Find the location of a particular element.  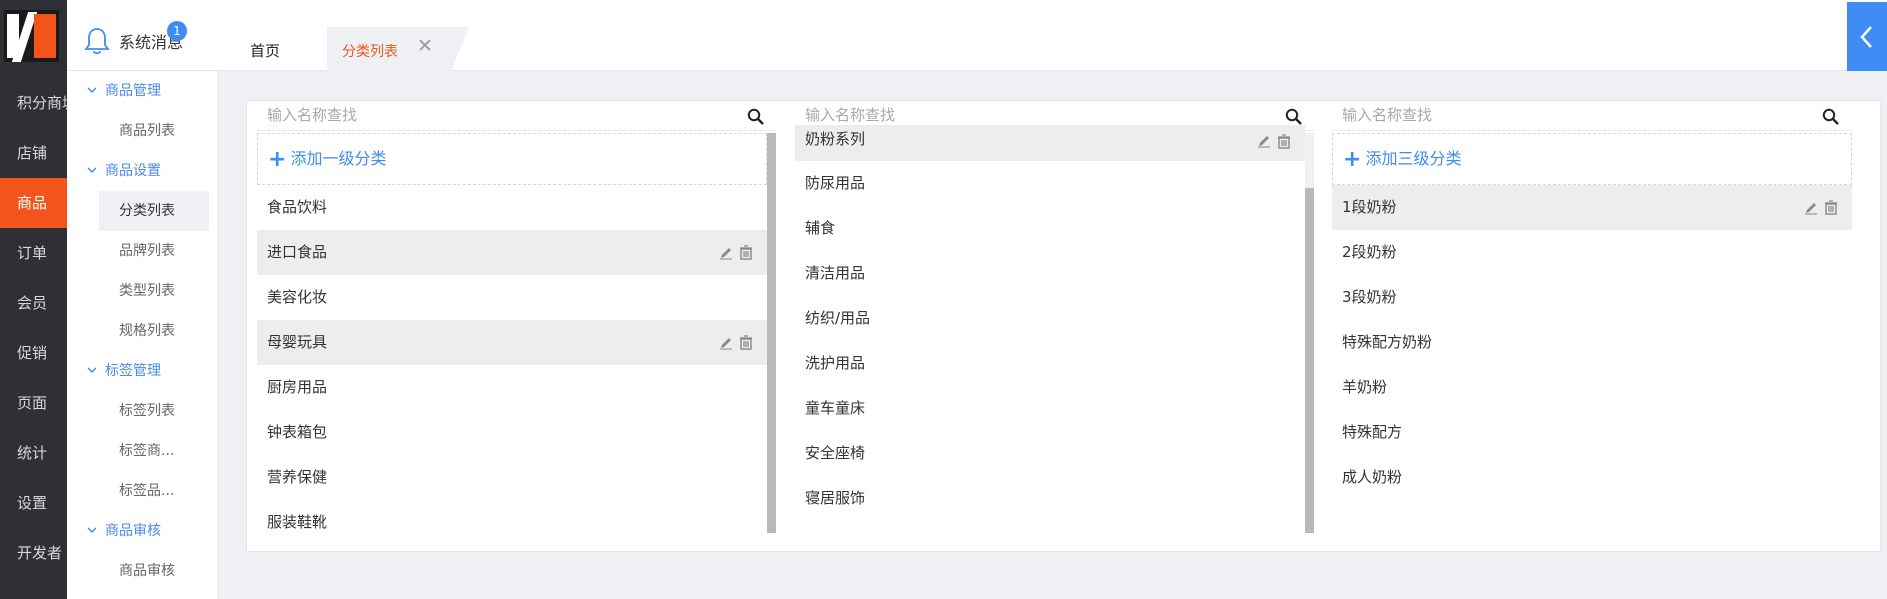

category-name: 1段奶粉 is located at coordinates (1369, 207).